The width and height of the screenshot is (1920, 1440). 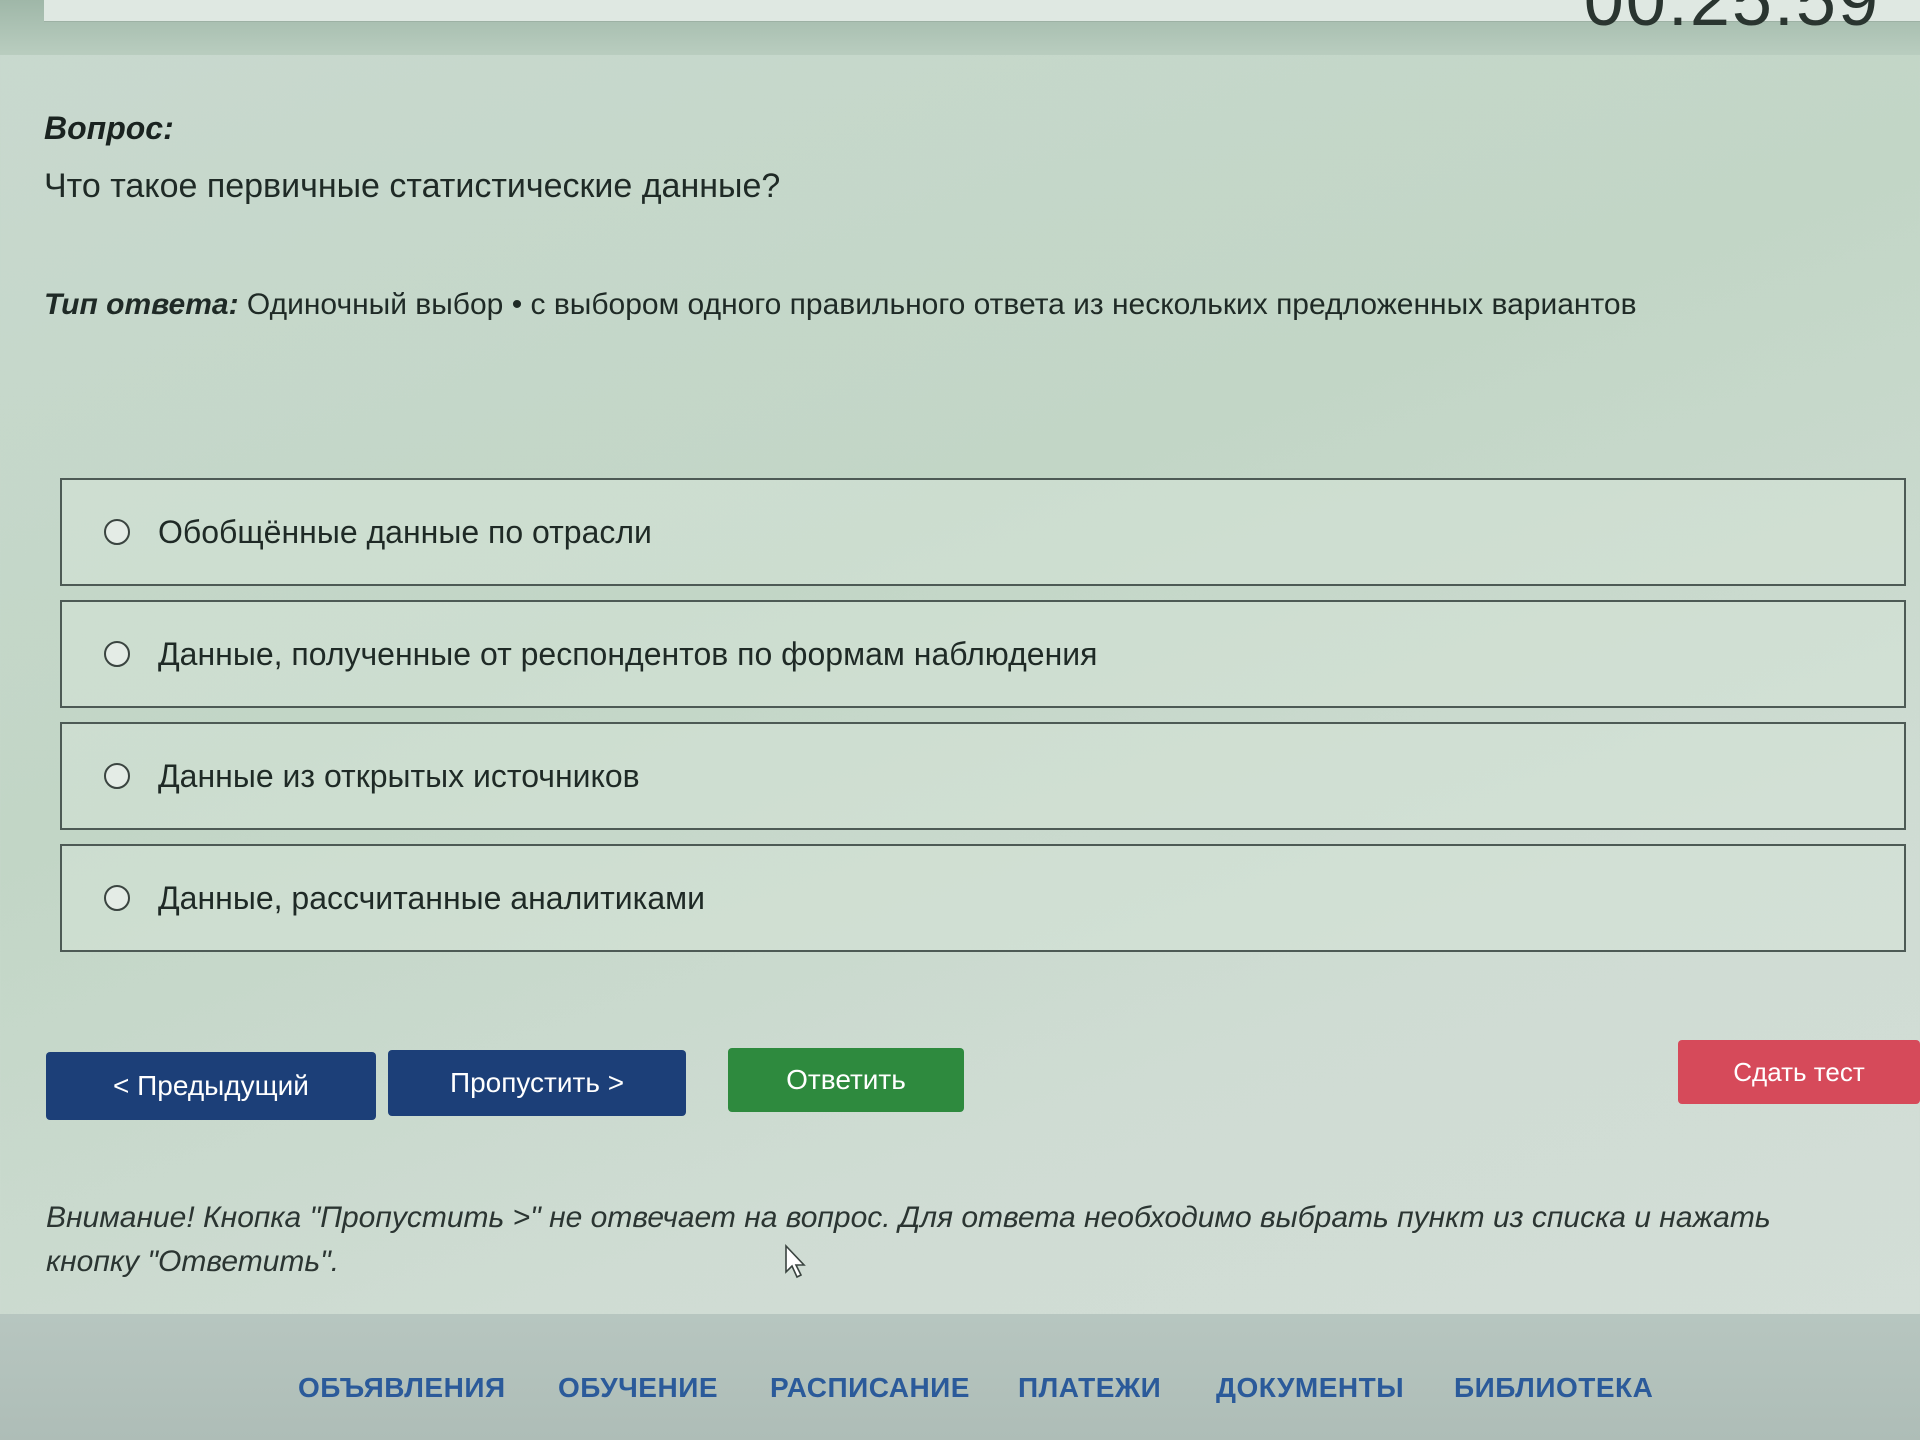 What do you see at coordinates (405, 531) in the screenshot?
I see `option-label: Обобщённые данные по отрасли` at bounding box center [405, 531].